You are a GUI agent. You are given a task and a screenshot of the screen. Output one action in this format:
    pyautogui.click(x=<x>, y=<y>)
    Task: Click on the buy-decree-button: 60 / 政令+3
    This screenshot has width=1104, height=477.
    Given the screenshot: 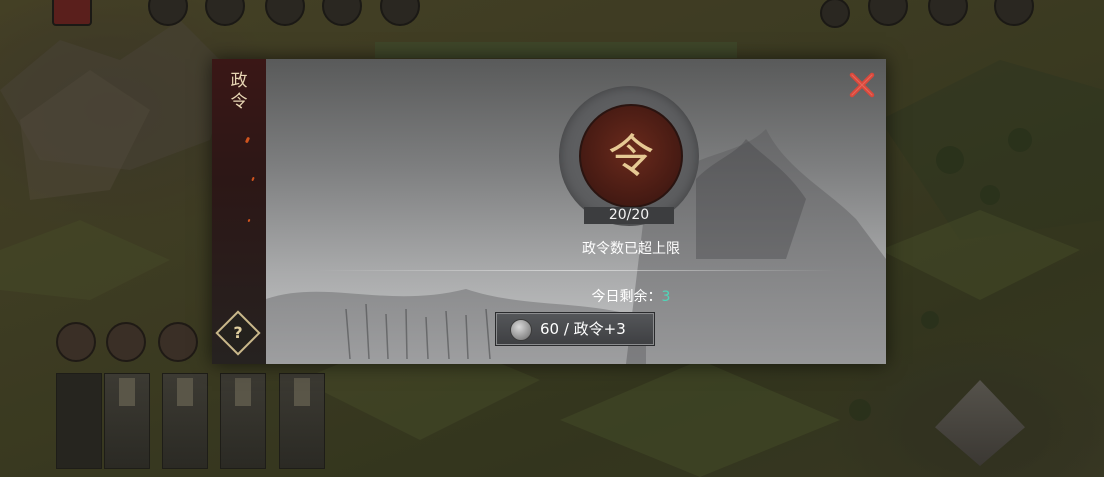 What is the action you would take?
    pyautogui.click(x=575, y=329)
    